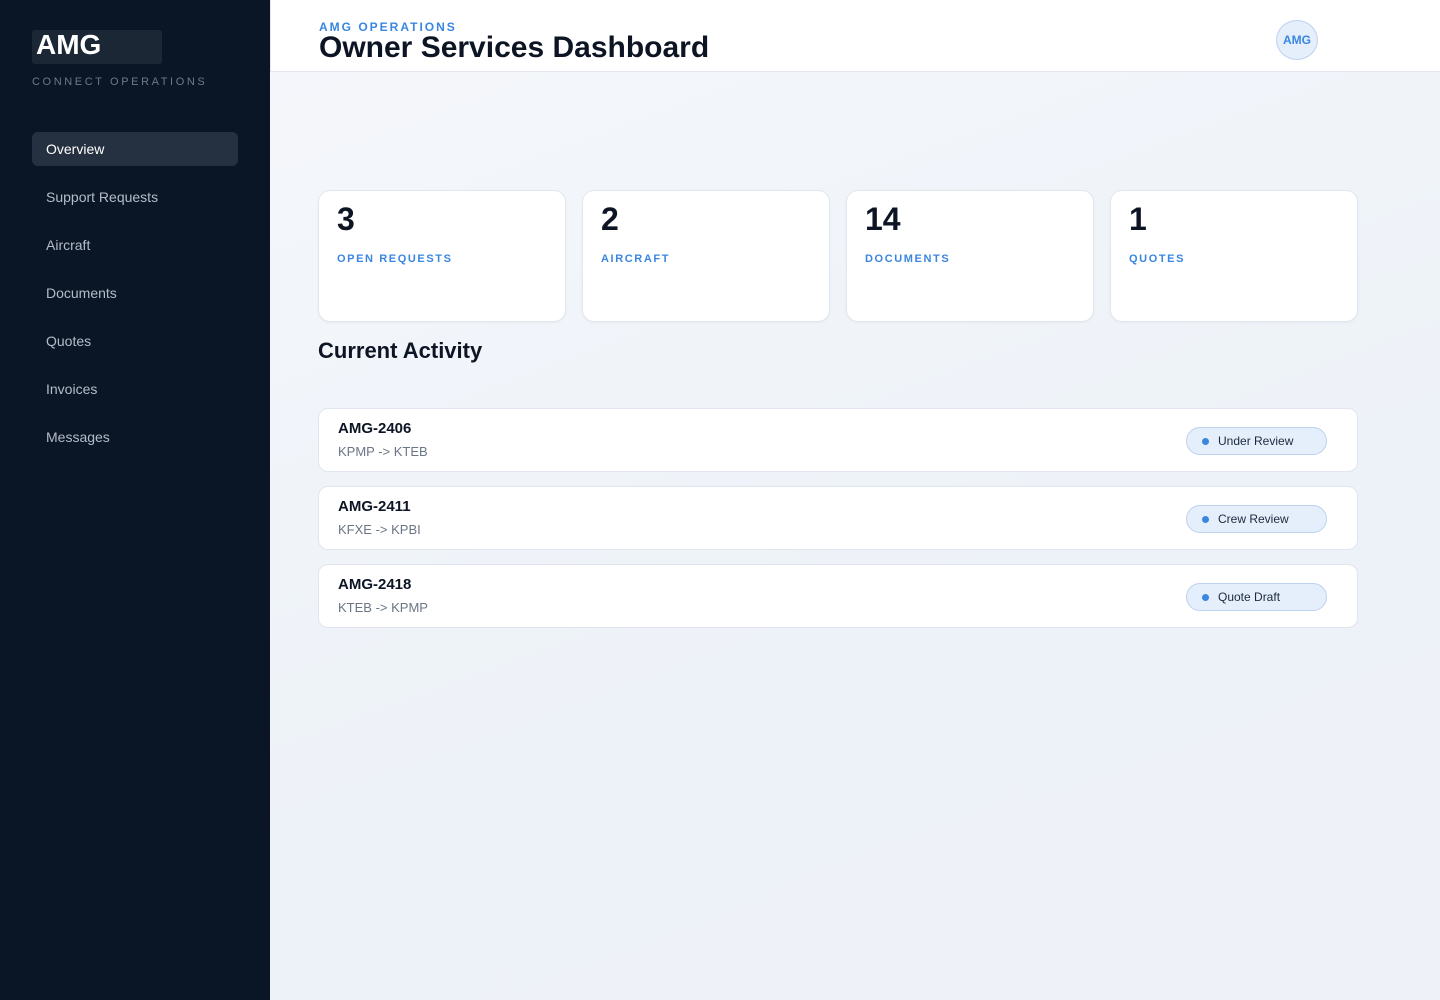 Image resolution: width=1440 pixels, height=1000 pixels. I want to click on stat-card-aircraft: 2 AIRCRAFT, so click(706, 256).